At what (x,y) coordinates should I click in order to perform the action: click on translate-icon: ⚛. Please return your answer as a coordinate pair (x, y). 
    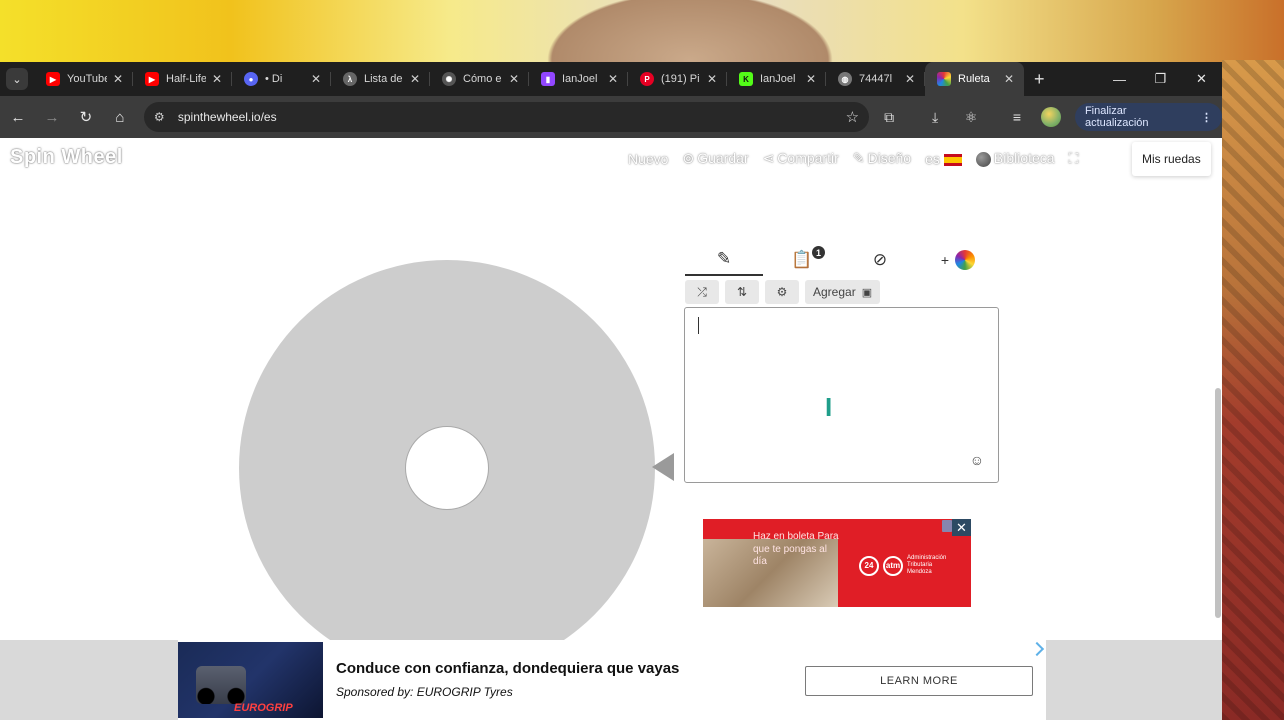
    Looking at the image, I should click on (971, 117).